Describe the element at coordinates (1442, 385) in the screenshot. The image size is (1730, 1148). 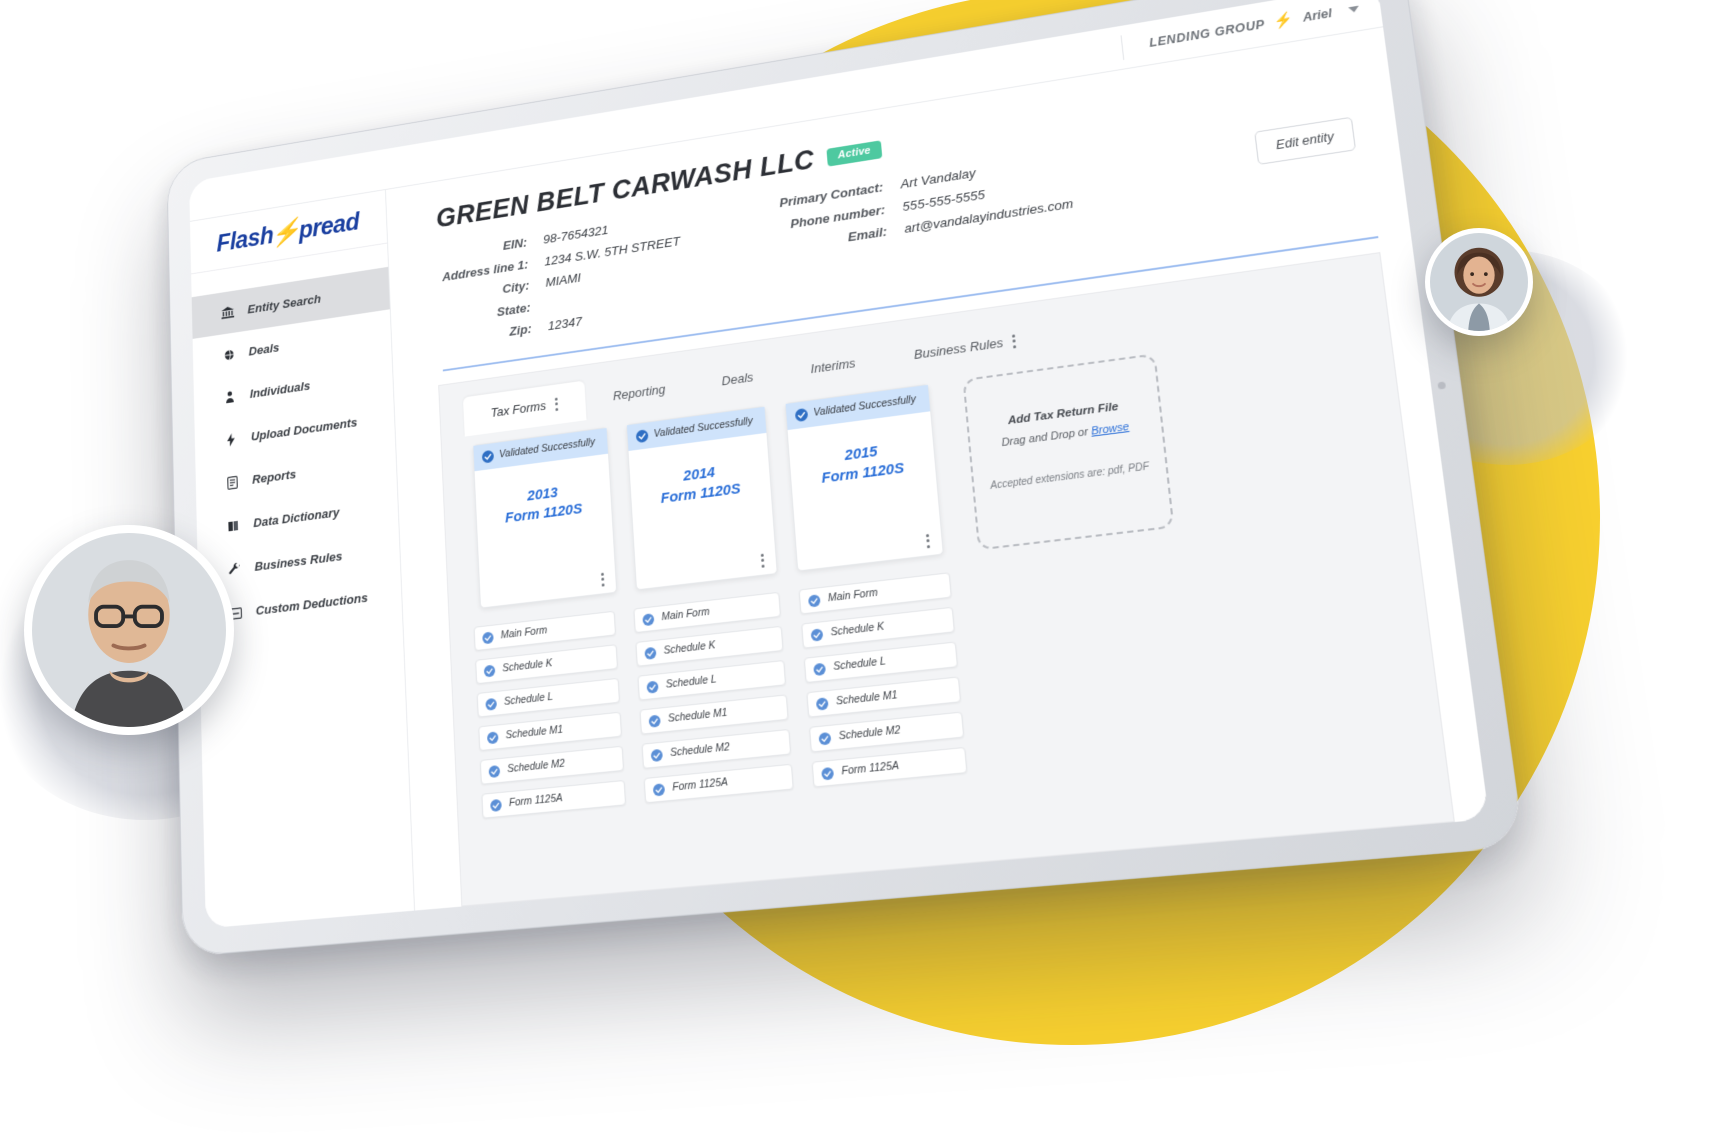
I see `tablet-camera-icon` at that location.